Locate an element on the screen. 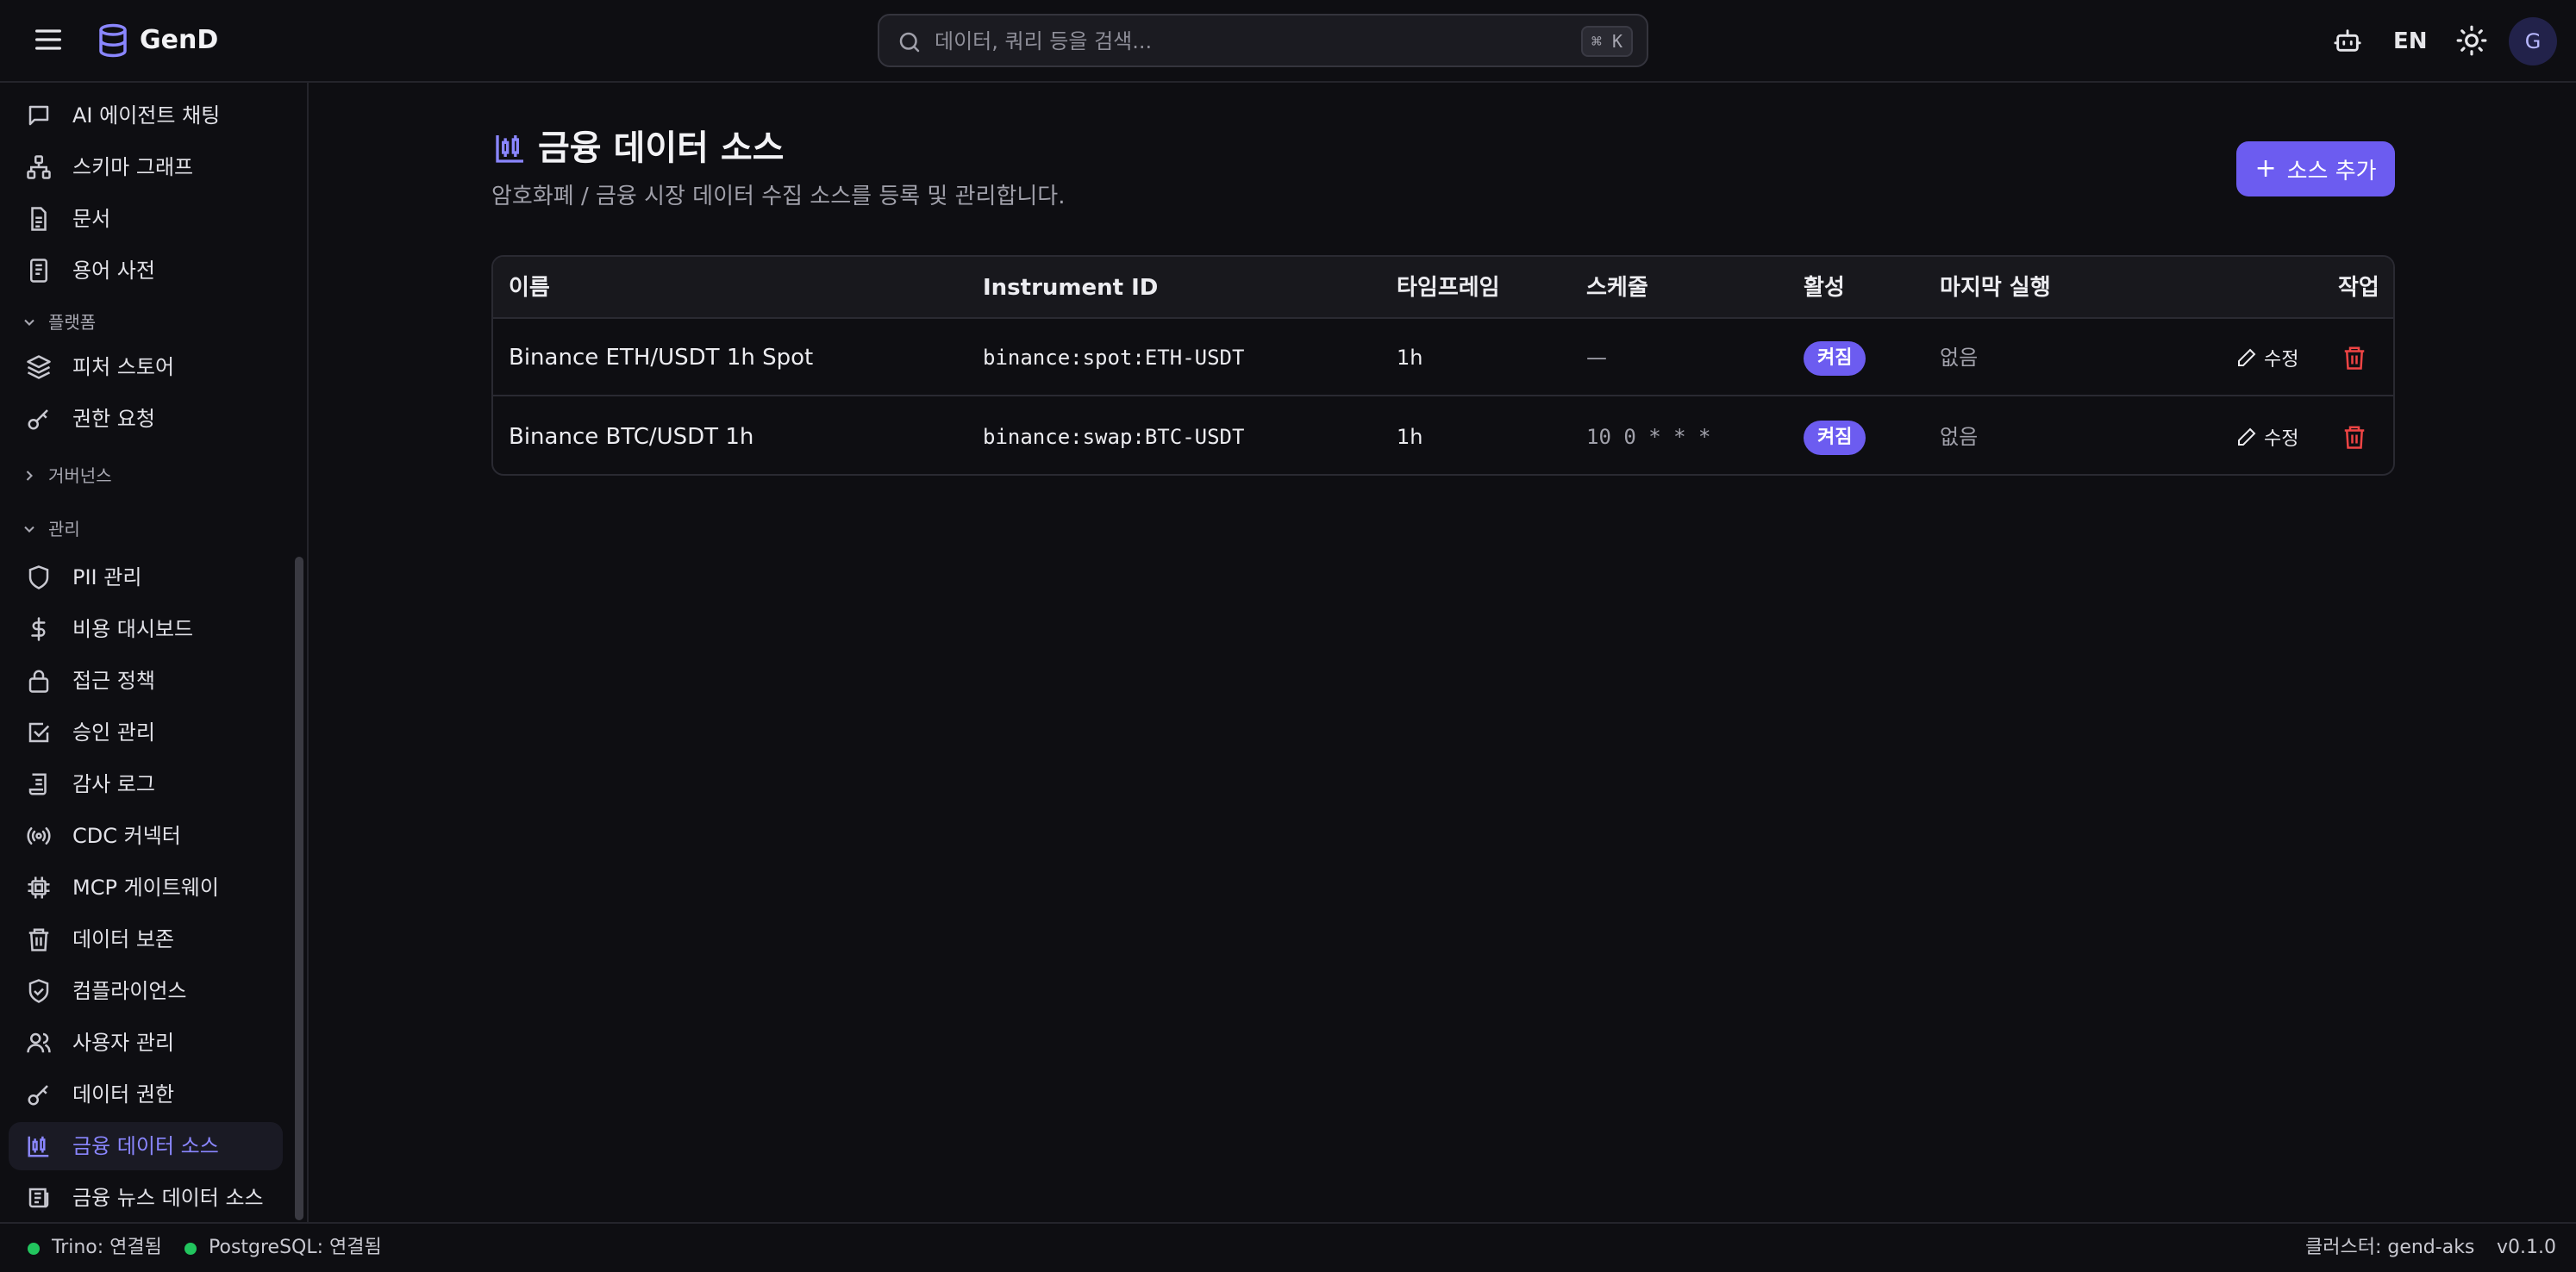 The height and width of the screenshot is (1272, 2576). sidebar-item-data-retention: 데이터 보존 is located at coordinates (146, 939).